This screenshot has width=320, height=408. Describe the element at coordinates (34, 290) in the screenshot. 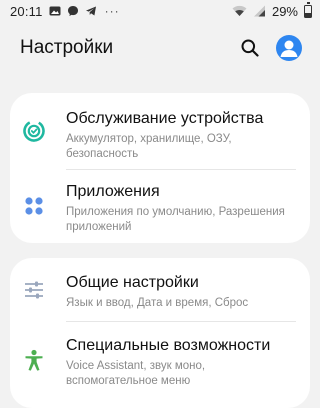

I see `sliders-icon` at that location.